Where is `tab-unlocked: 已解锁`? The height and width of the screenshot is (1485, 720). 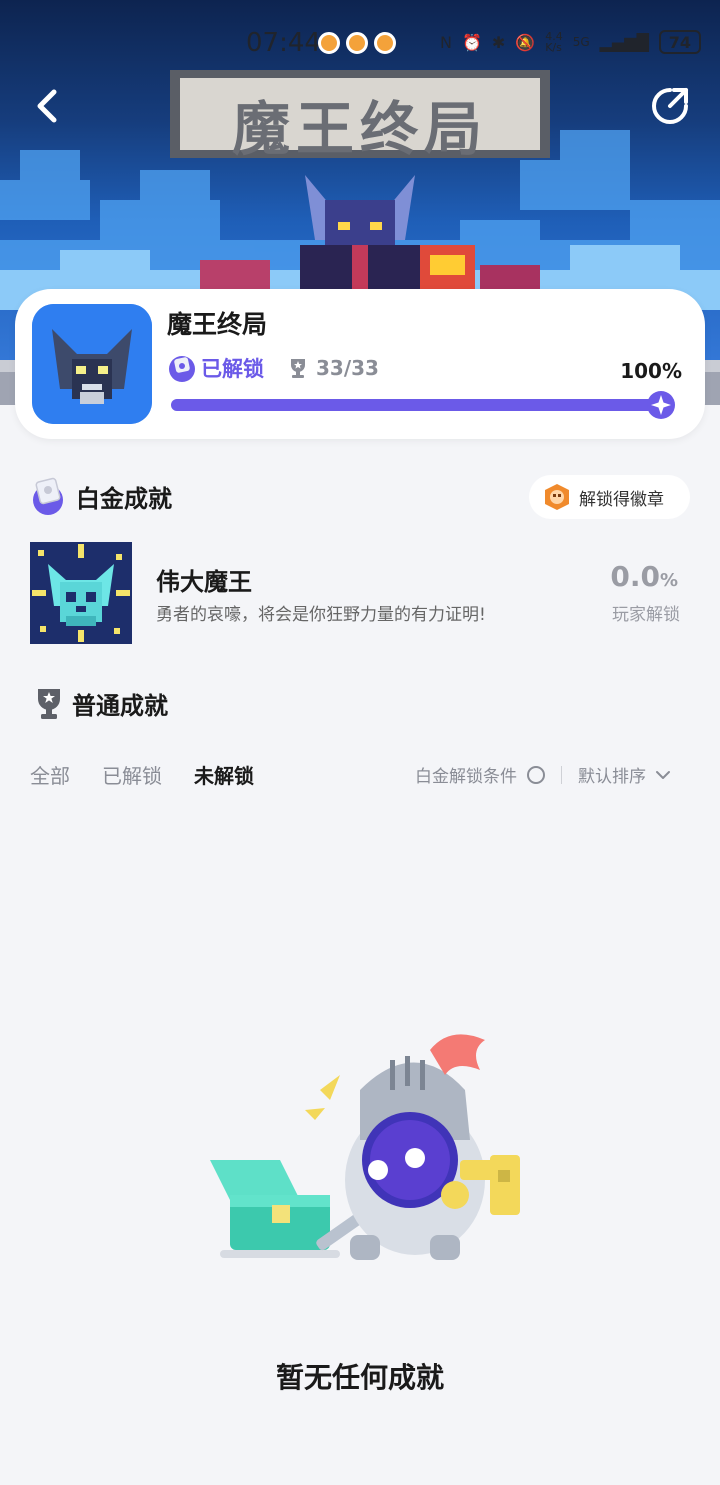 tab-unlocked: 已解锁 is located at coordinates (132, 774).